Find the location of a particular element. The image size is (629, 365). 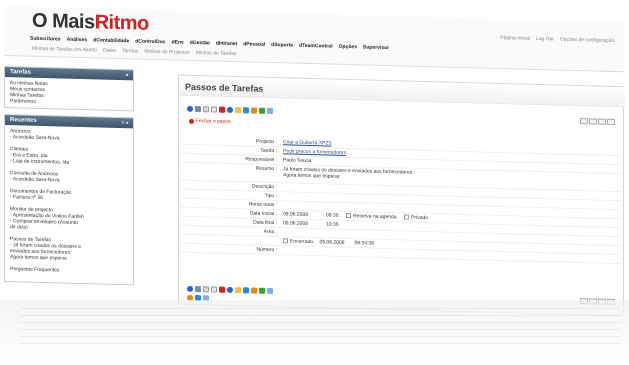

subnav-item-tarefas-aberto: Minhas de Tarefas em Aberto is located at coordinates (64, 50).